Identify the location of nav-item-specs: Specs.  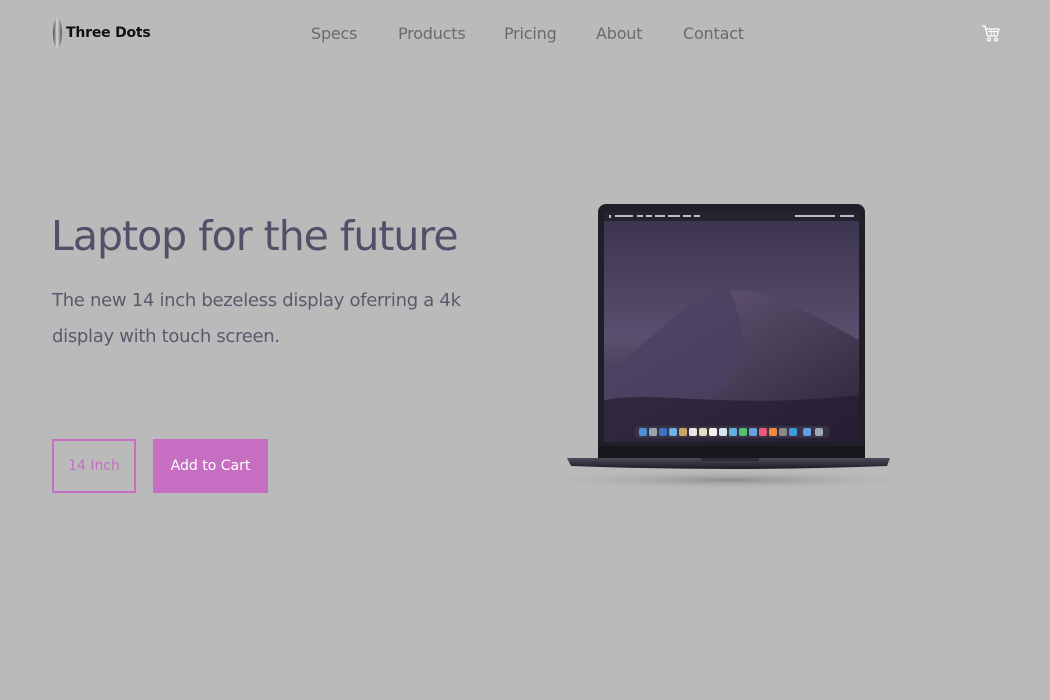
(334, 33).